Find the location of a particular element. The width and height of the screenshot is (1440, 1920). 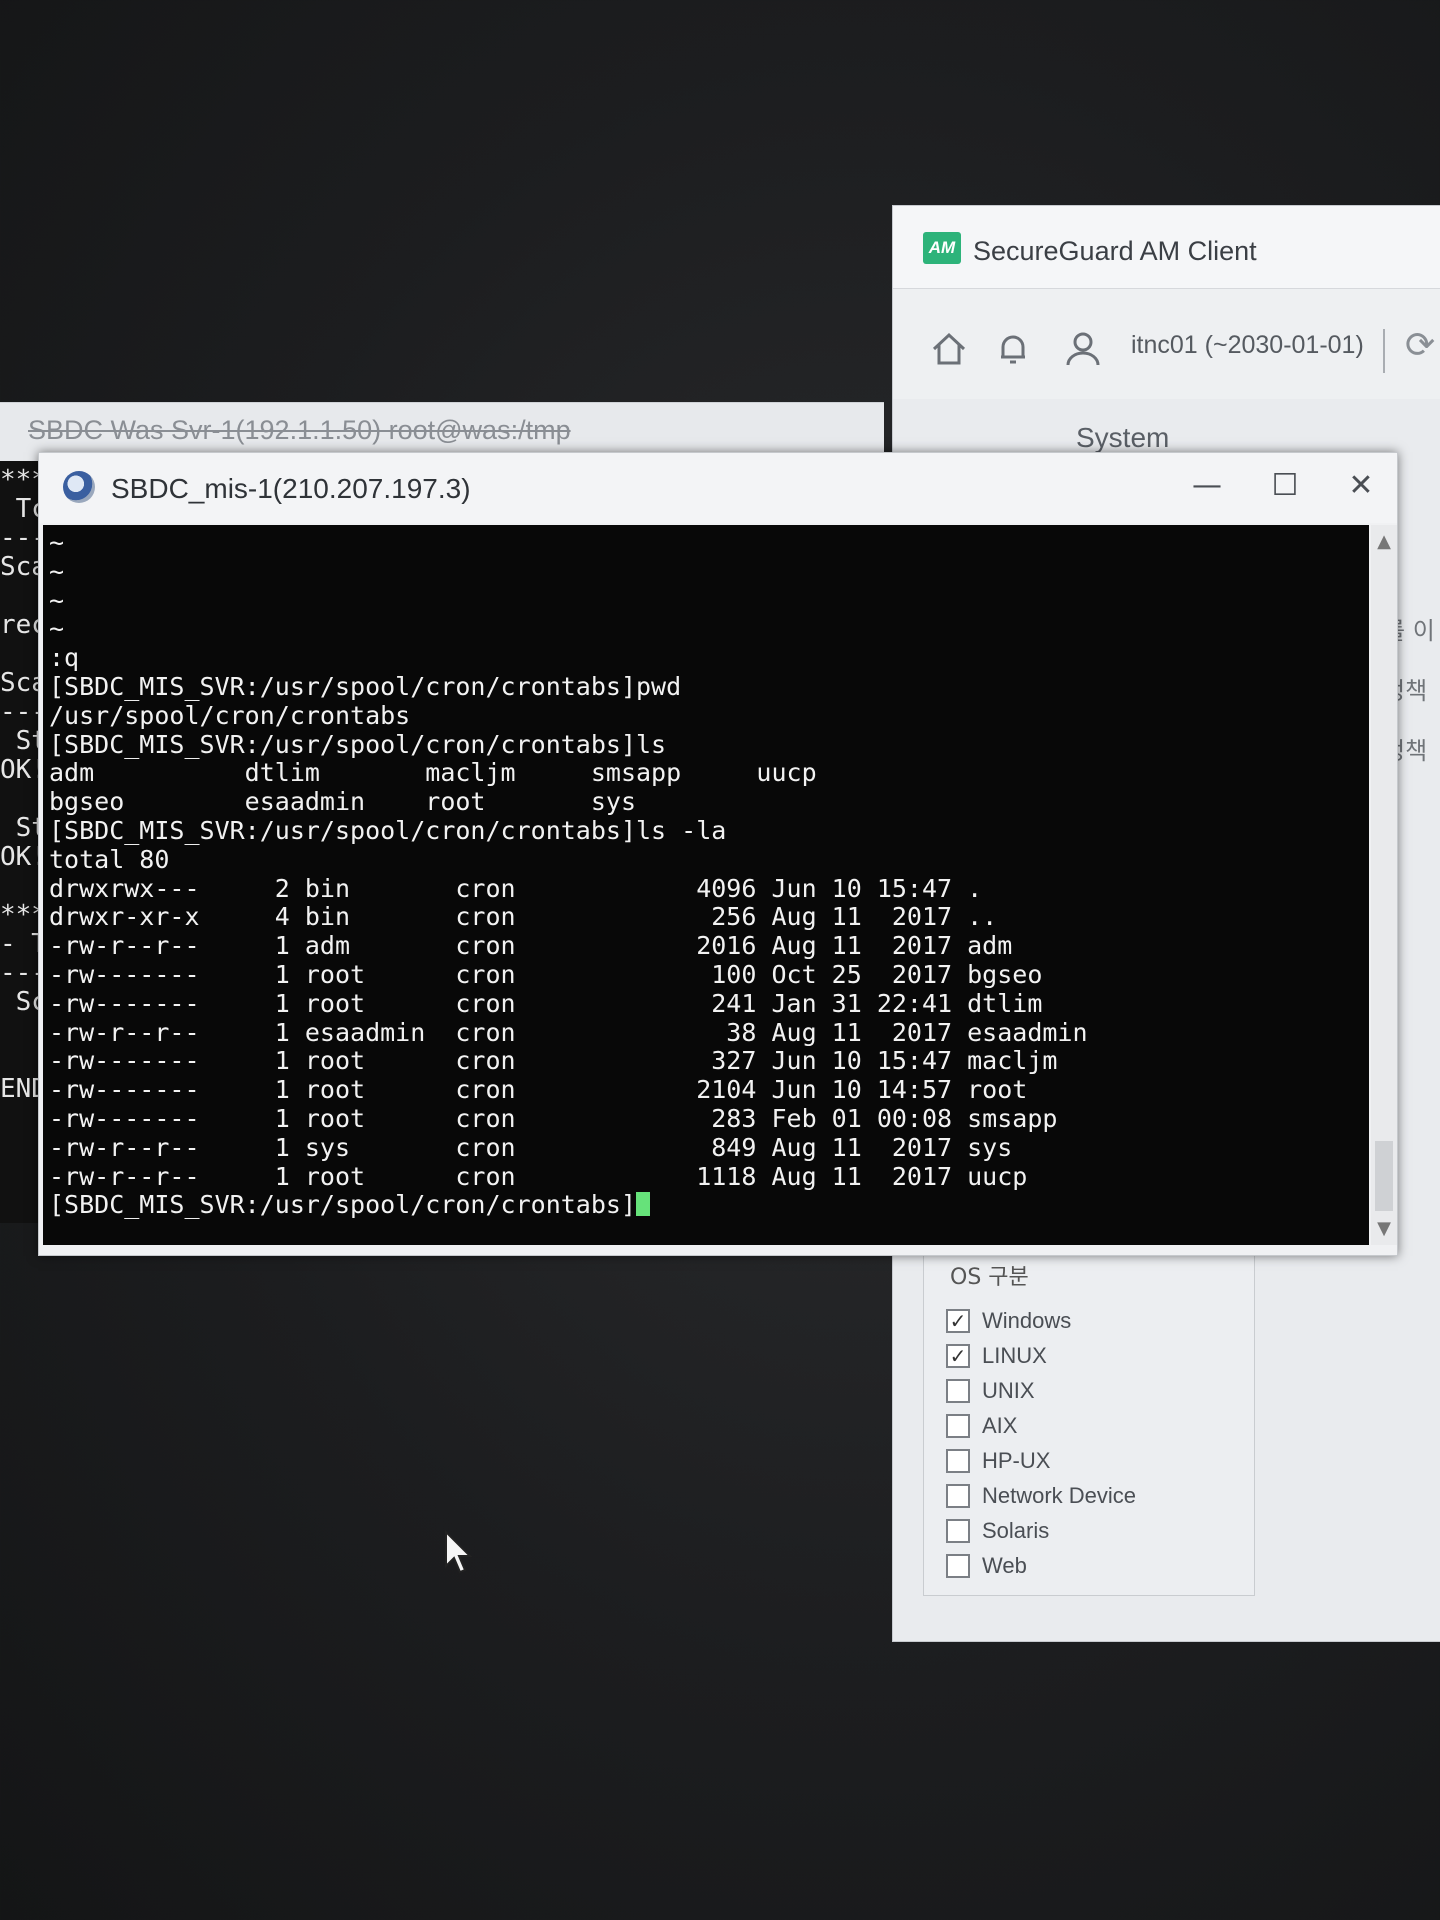

terminal-cursor is located at coordinates (643, 1204).